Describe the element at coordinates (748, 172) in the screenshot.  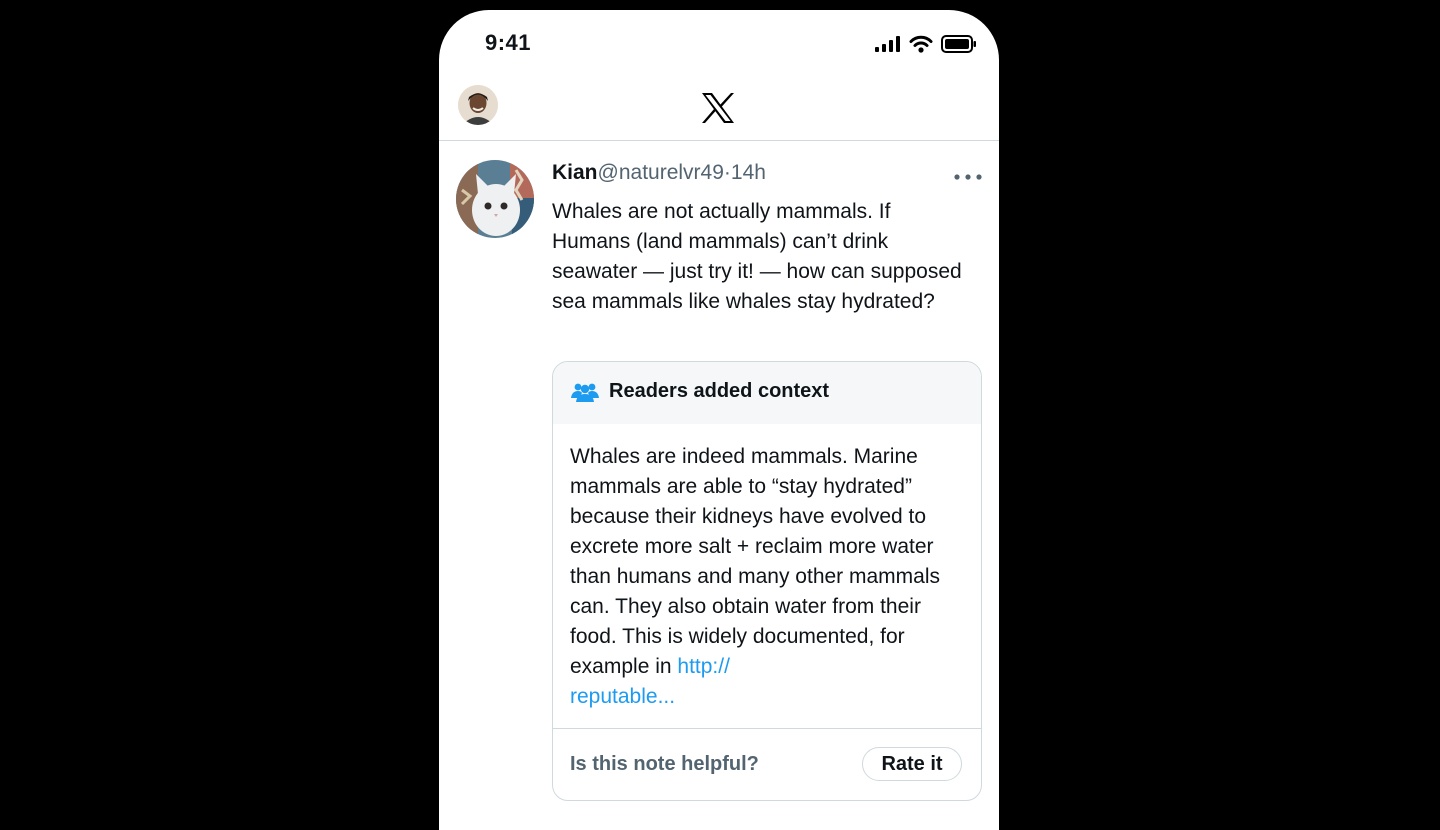
I see `tweet-timestamp: 14h` at that location.